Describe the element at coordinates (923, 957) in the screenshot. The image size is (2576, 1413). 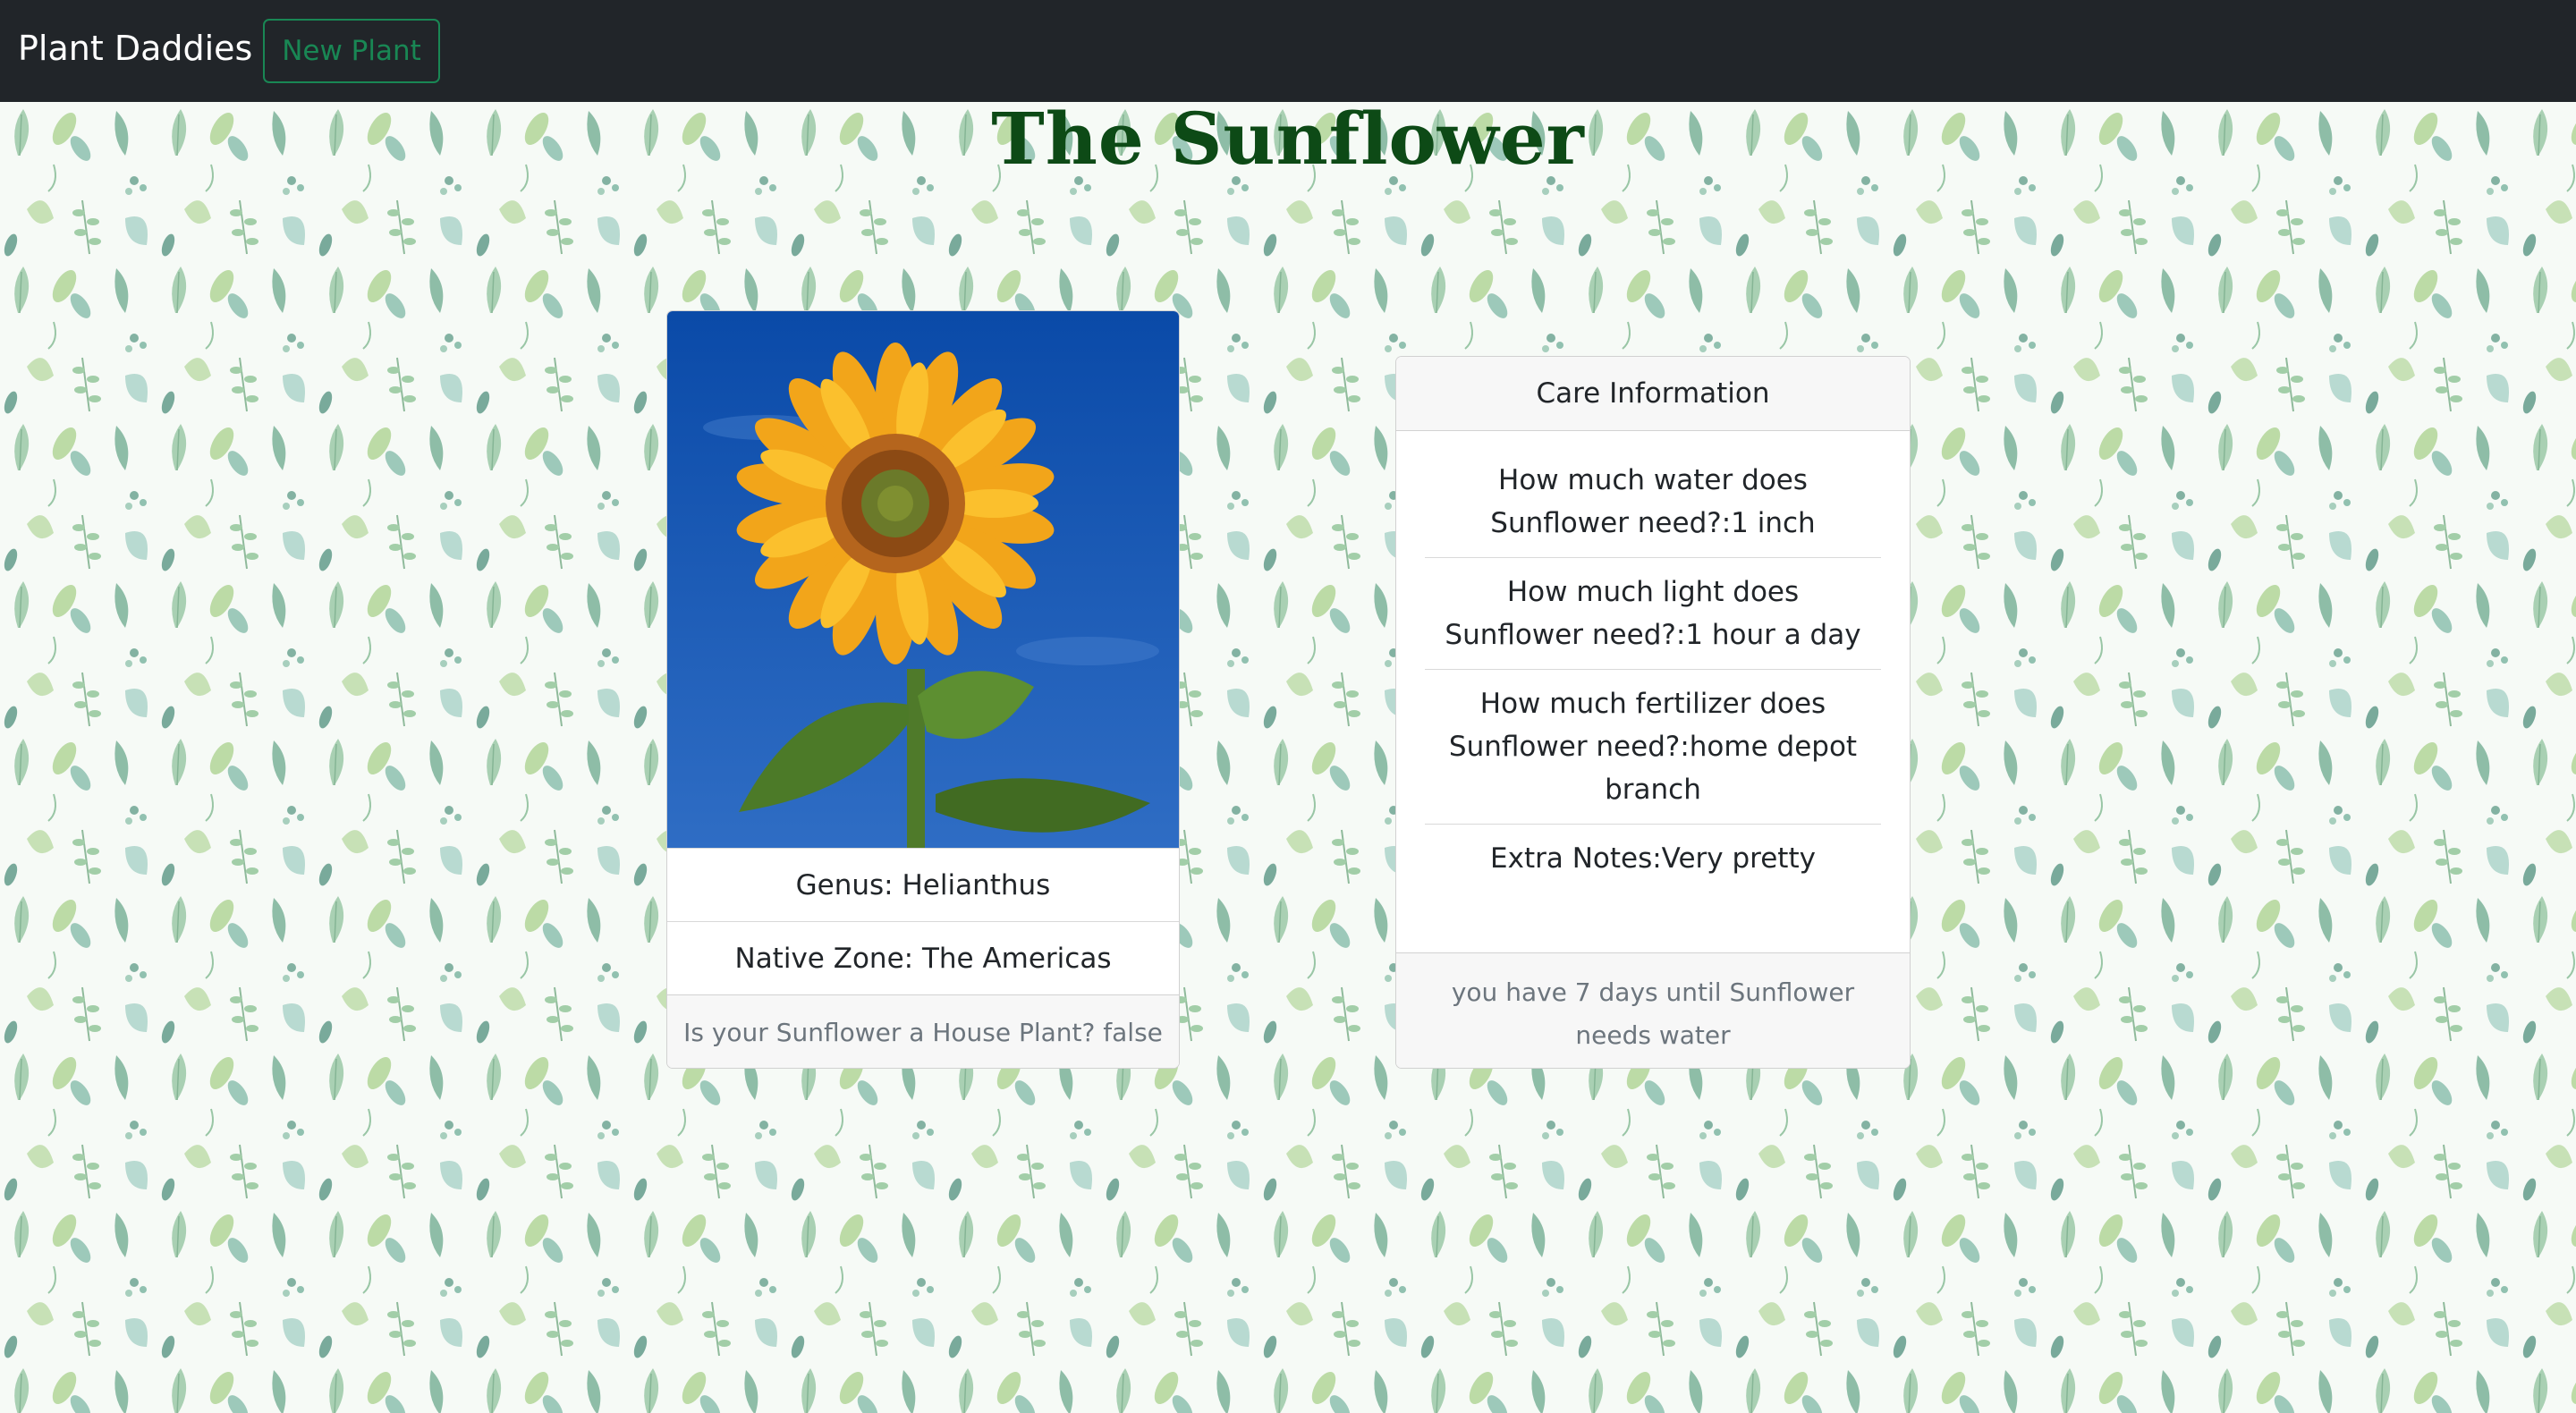
I see `native-zone-text: Native Zone: The Americas` at that location.